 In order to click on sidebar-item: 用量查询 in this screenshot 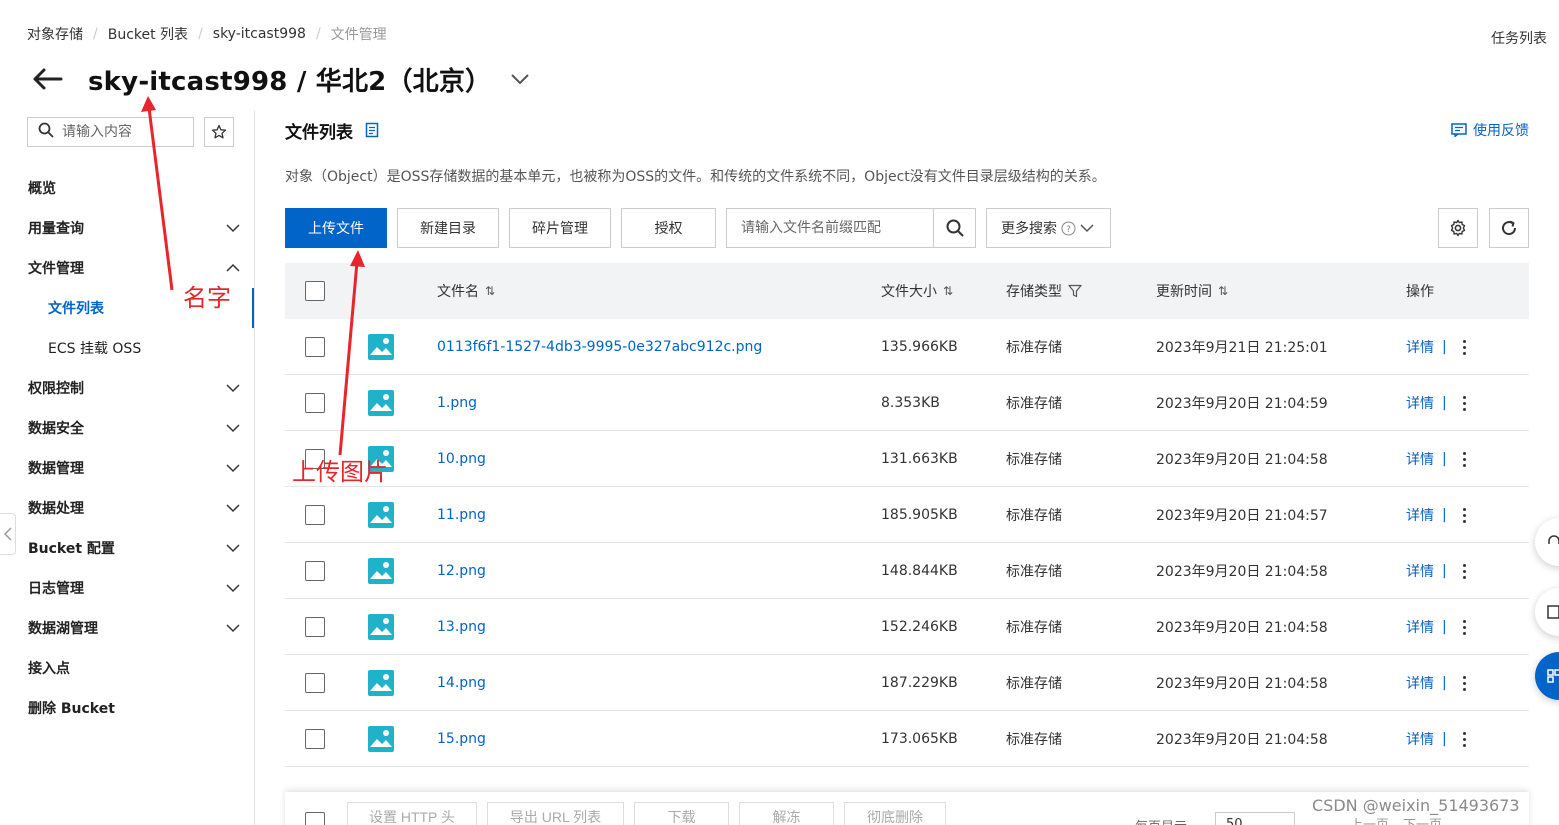, I will do `click(127, 228)`.